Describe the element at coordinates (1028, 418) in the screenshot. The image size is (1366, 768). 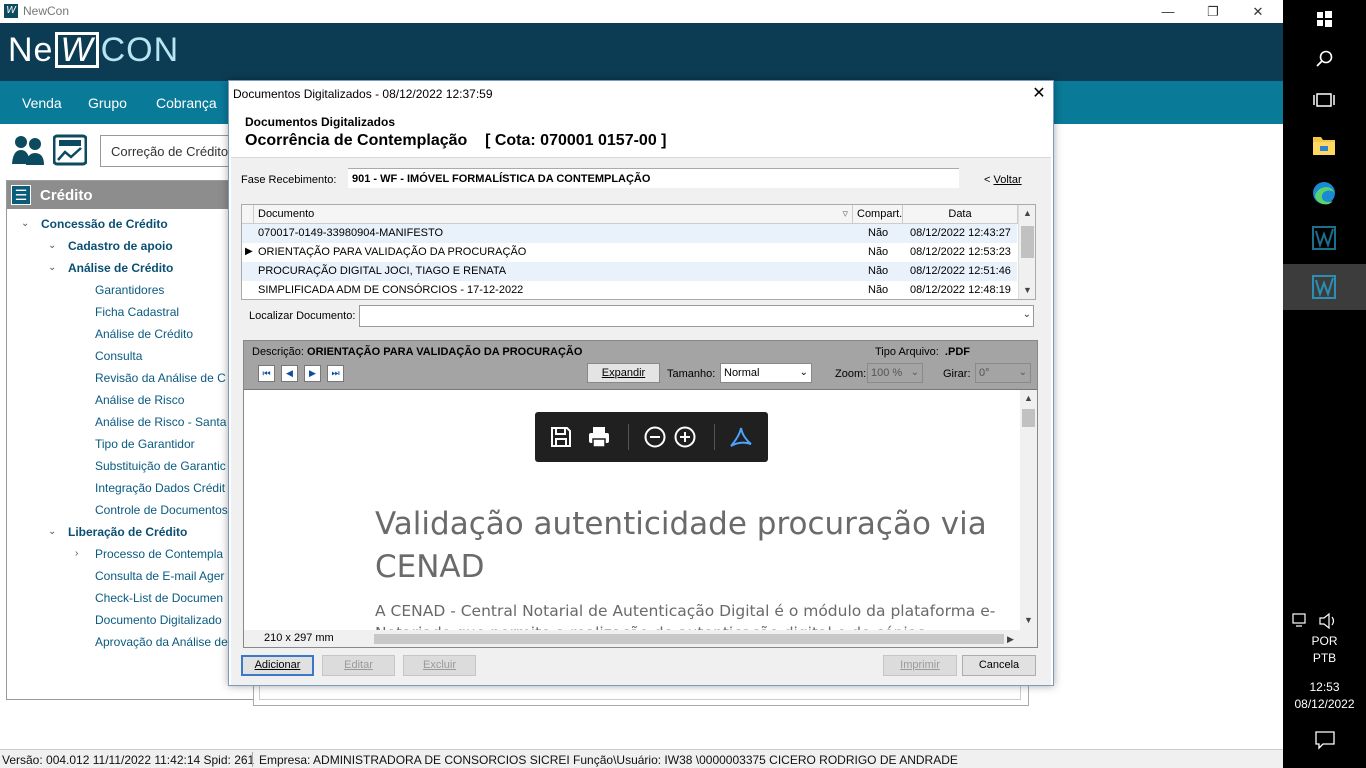
I see `pdf-scroll-thumb` at that location.